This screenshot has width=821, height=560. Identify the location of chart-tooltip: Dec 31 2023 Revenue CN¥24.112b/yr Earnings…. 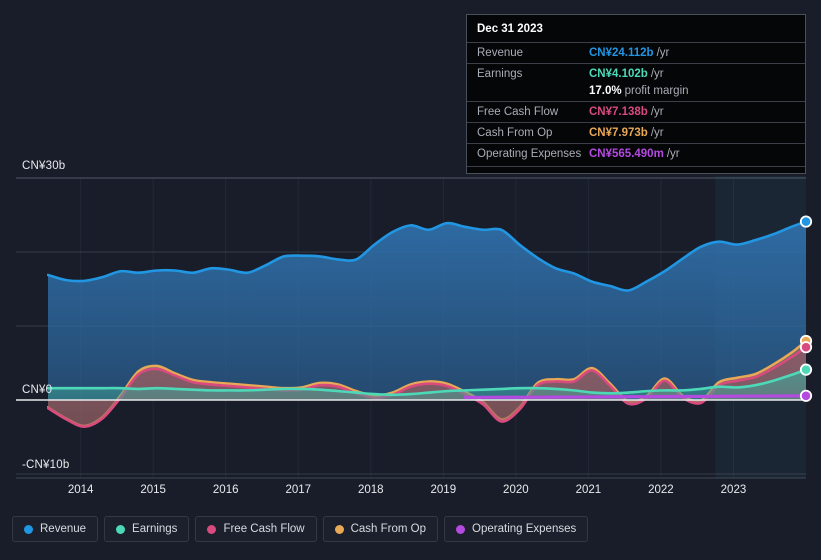
(636, 94).